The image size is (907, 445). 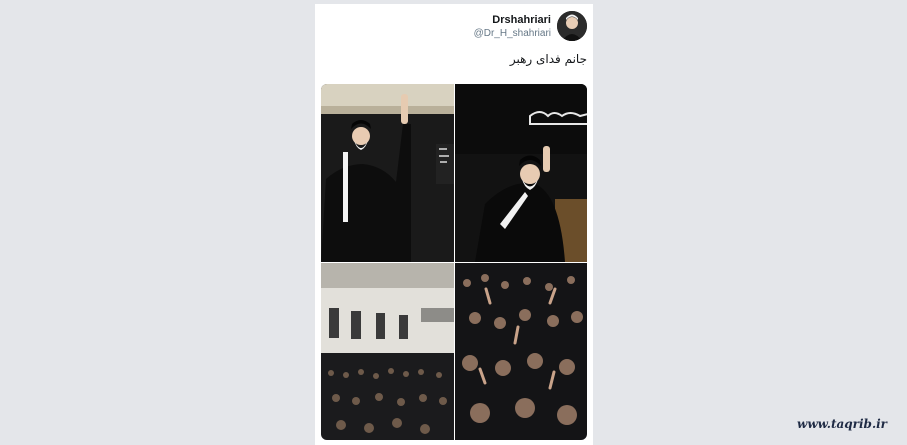 What do you see at coordinates (548, 59) in the screenshot?
I see `tweet-text: جانم فدای رهبر` at bounding box center [548, 59].